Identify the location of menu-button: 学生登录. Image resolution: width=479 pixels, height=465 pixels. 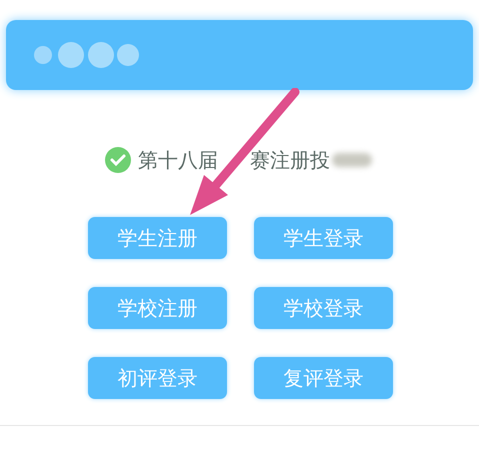
(323, 238).